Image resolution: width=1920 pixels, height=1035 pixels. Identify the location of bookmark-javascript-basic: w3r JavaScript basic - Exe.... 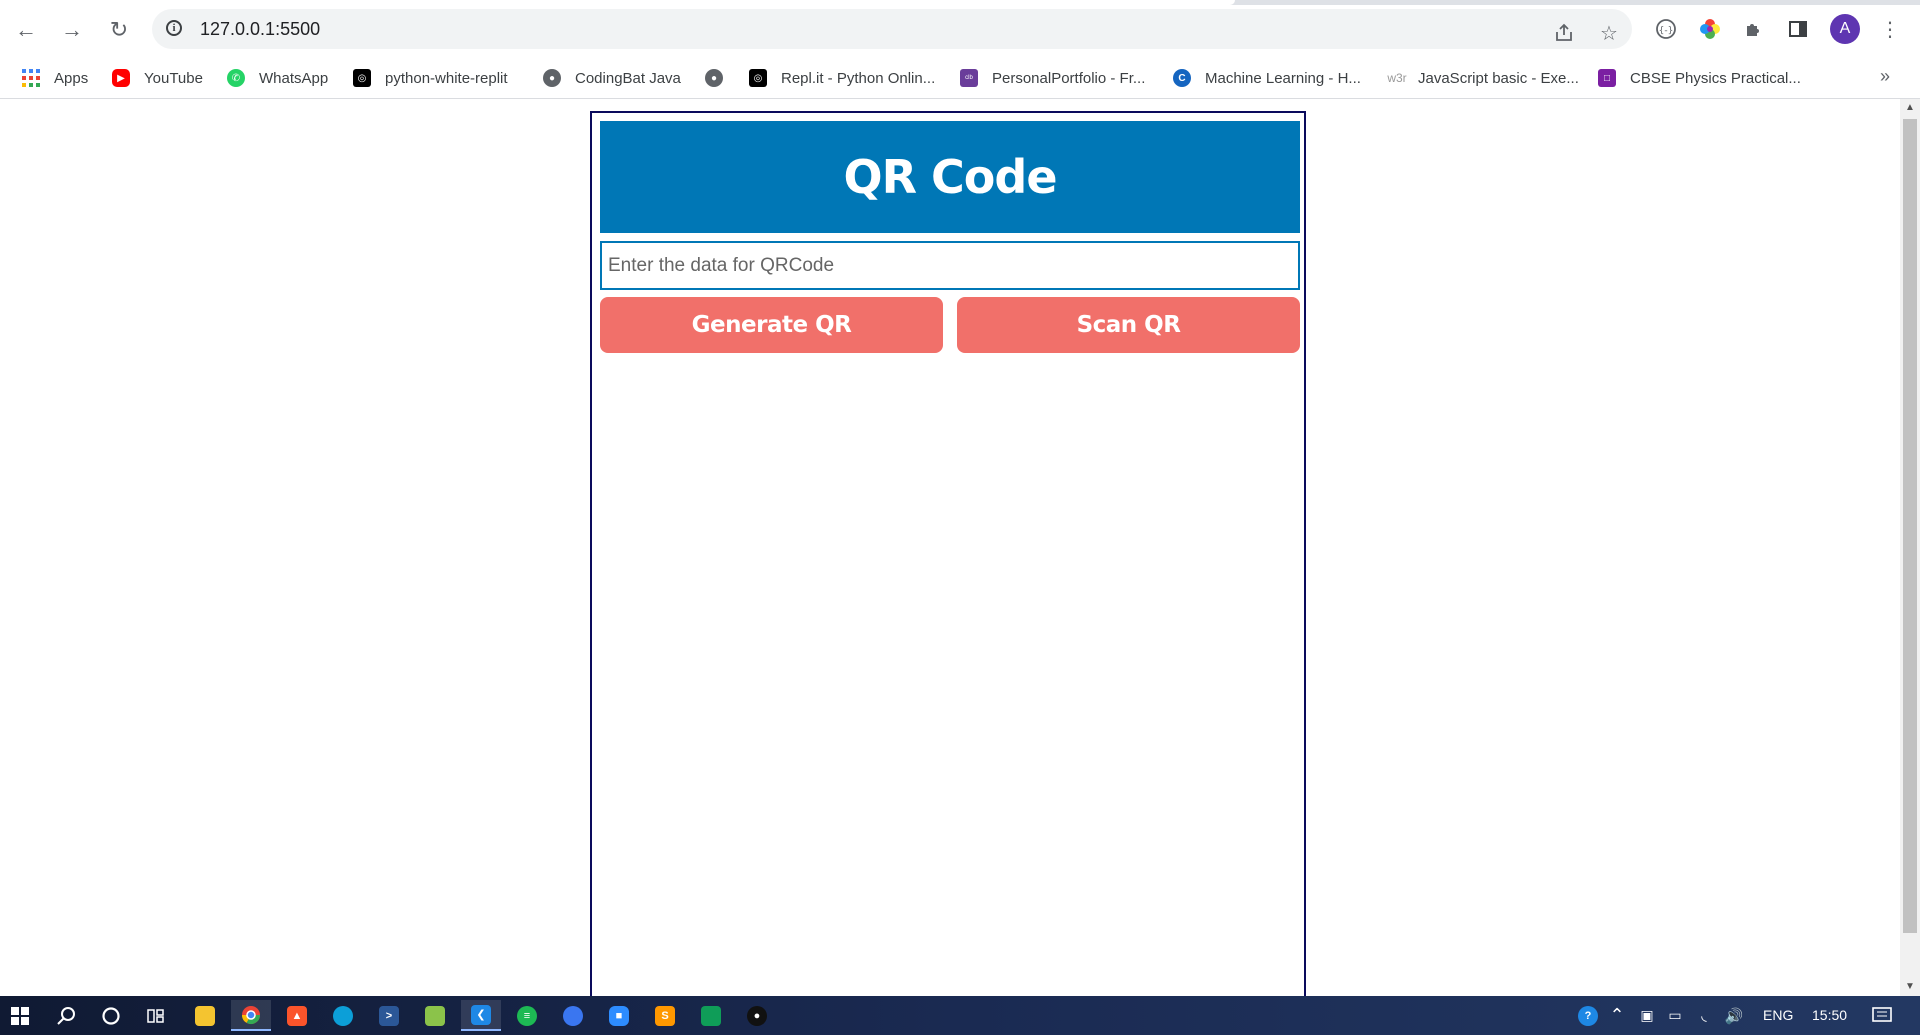
(1482, 78).